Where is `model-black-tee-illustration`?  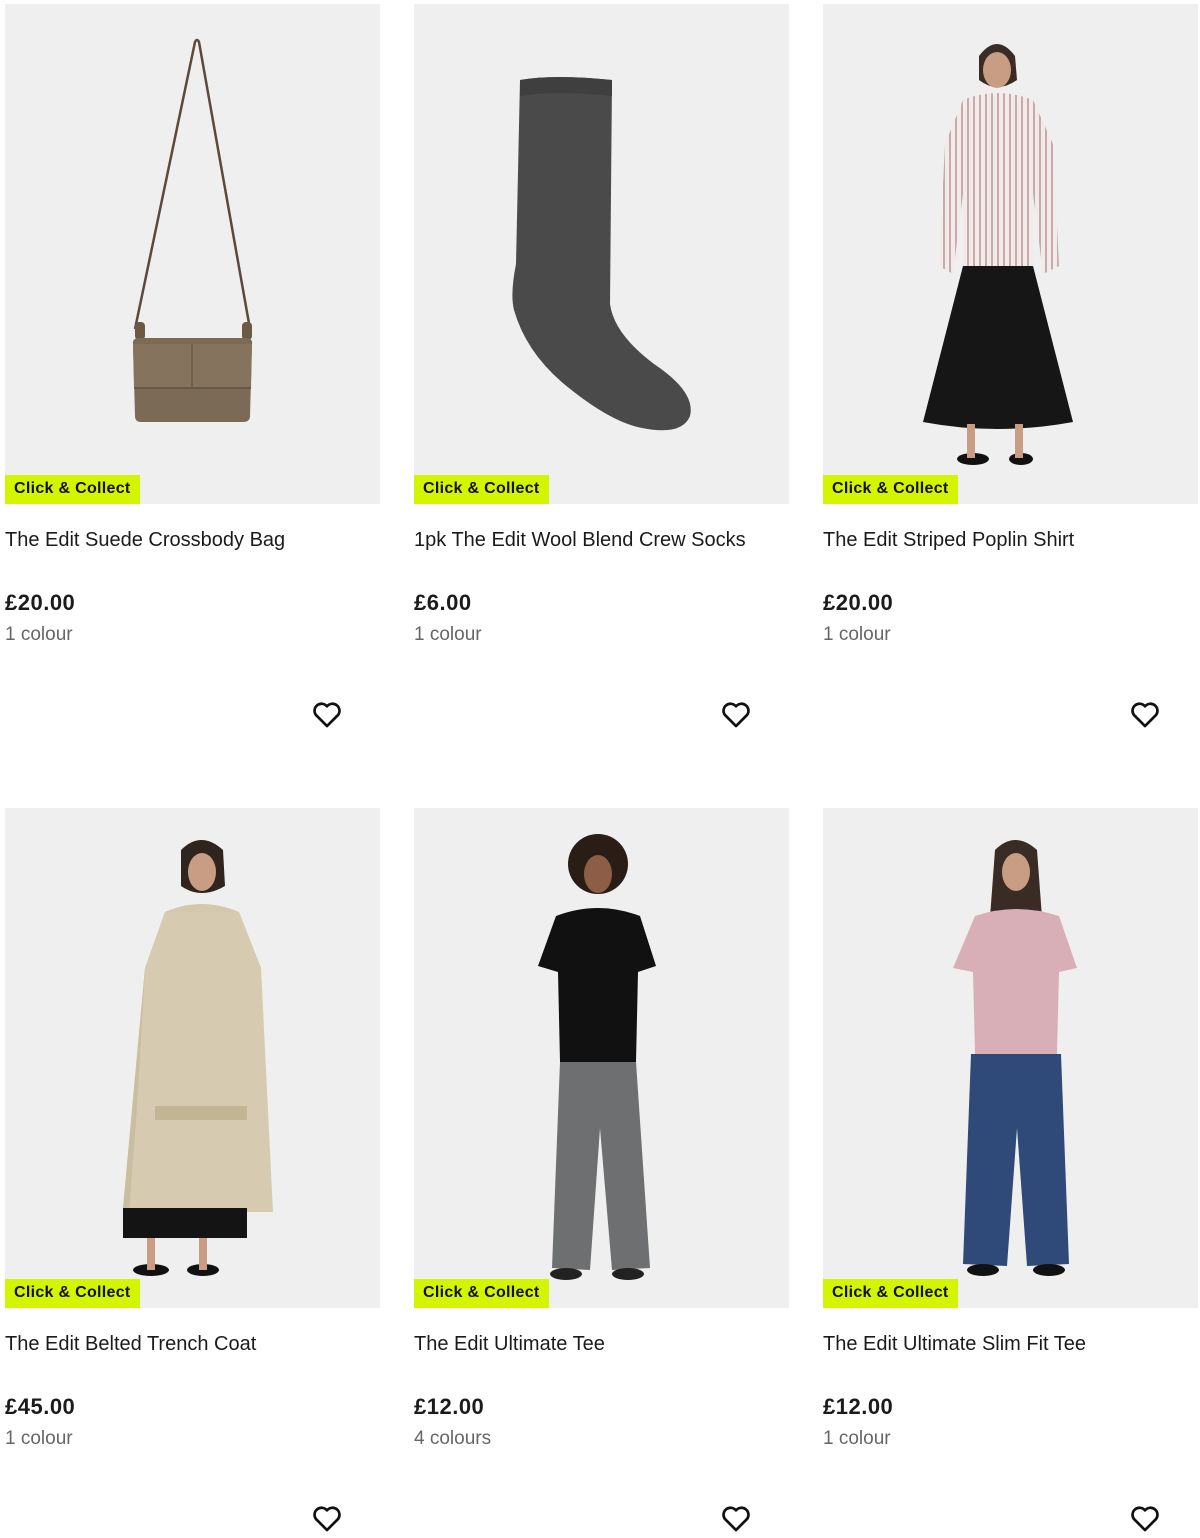
model-black-tee-illustration is located at coordinates (597, 1057).